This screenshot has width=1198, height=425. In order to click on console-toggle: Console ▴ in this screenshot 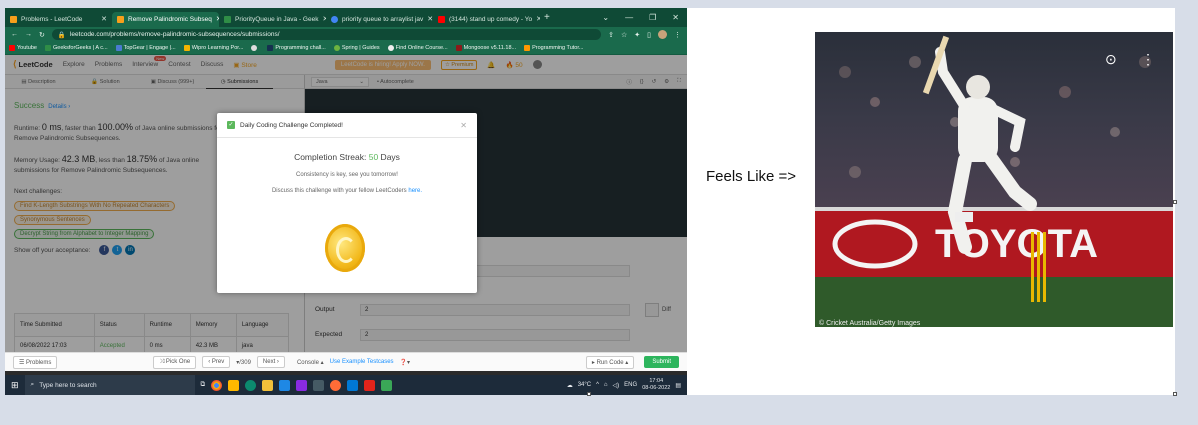, I will do `click(310, 362)`.